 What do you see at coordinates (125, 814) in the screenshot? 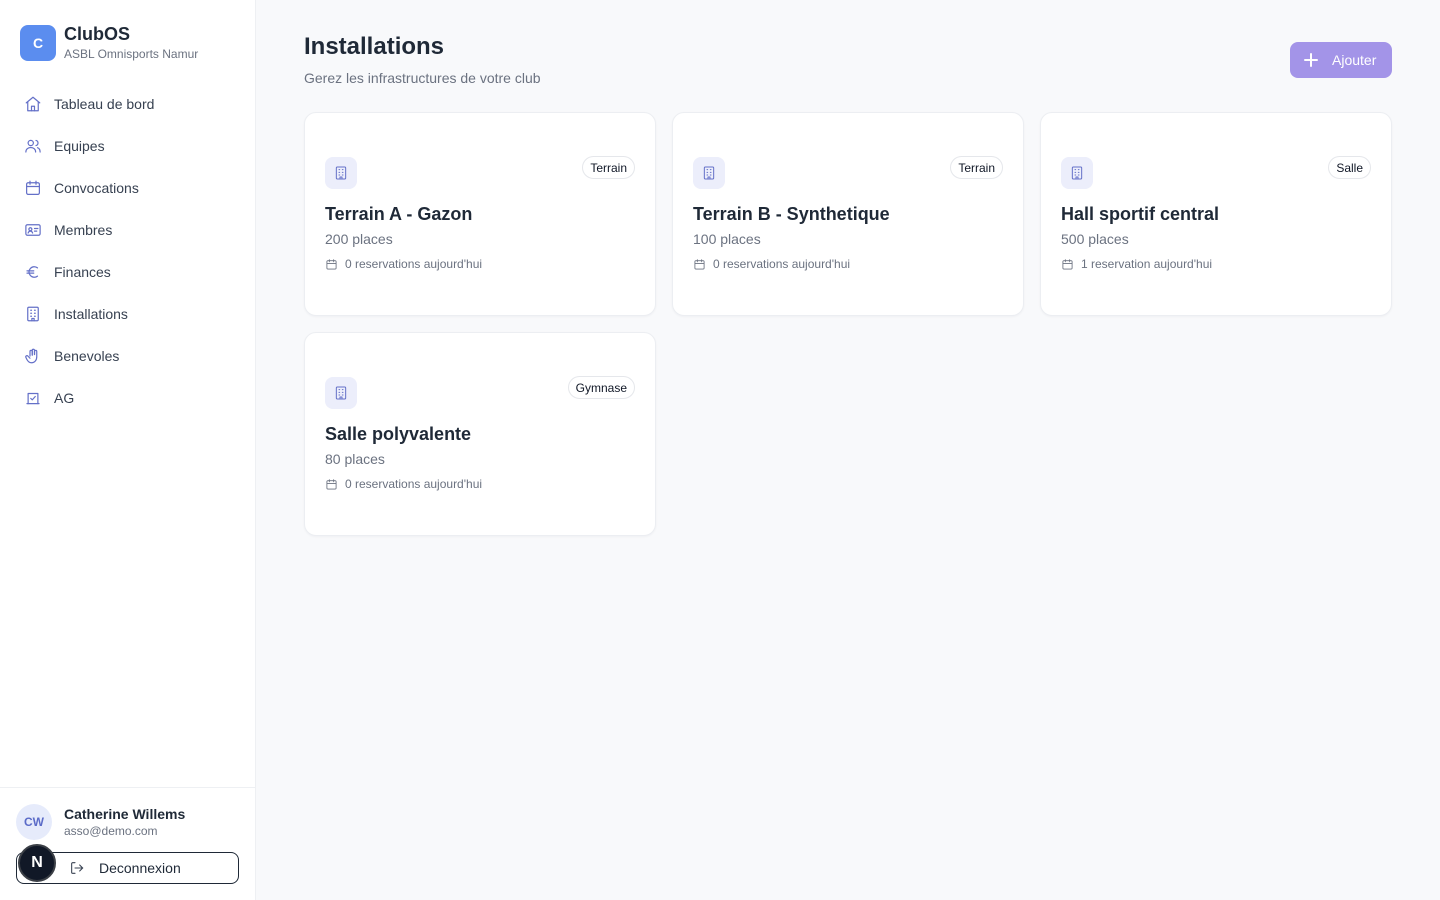
I see `user-name: Catherine Willems` at bounding box center [125, 814].